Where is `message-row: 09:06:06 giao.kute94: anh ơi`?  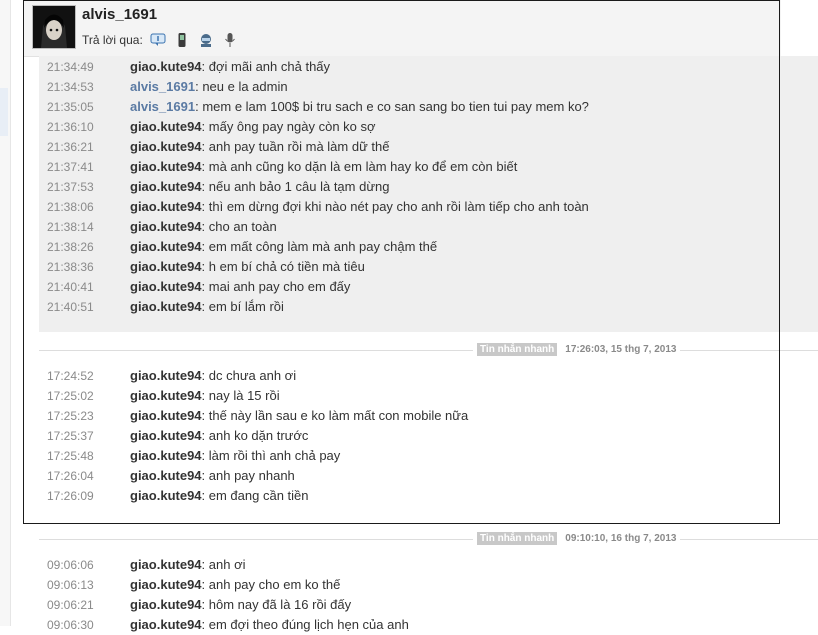
message-row: 09:06:06 giao.kute94: anh ơi is located at coordinates (409, 565).